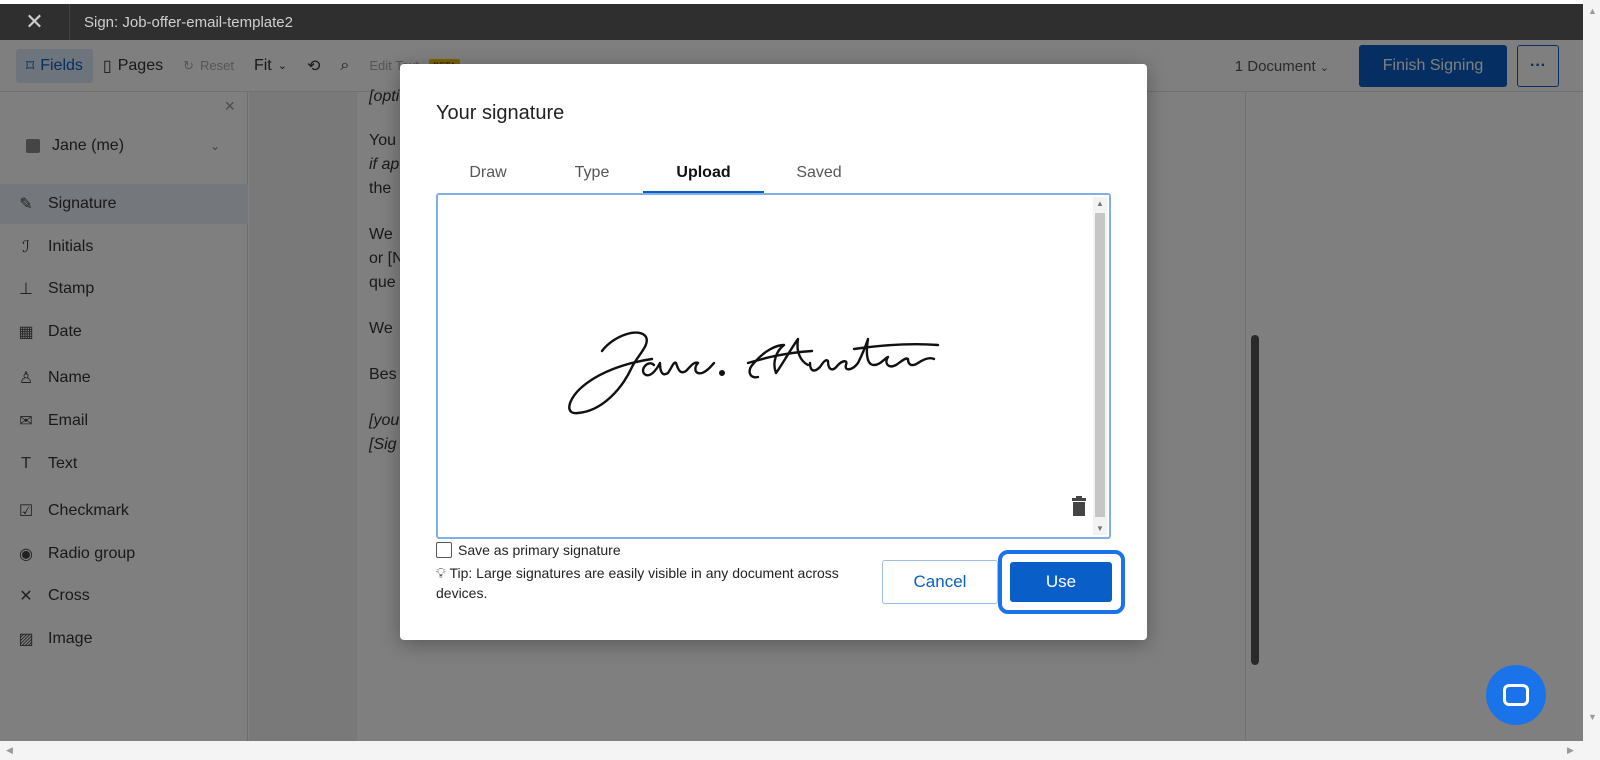 The width and height of the screenshot is (1600, 760). Describe the element at coordinates (444, 550) in the screenshot. I see `save-primary-checkbox` at that location.